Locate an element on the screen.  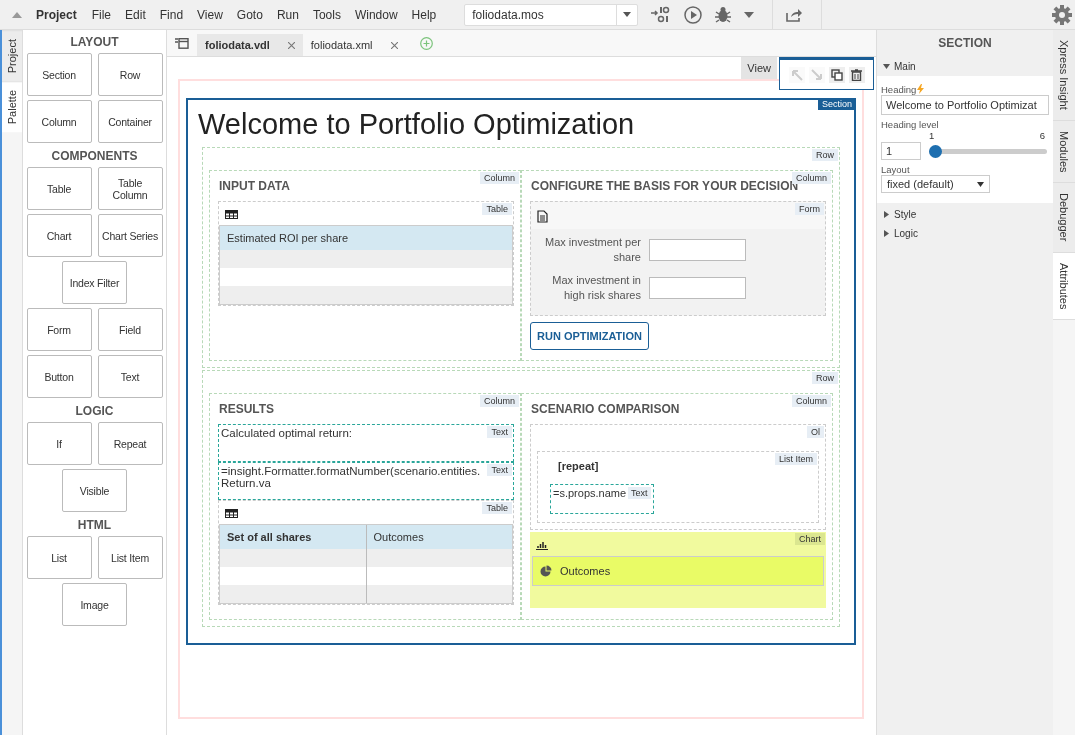
table-frame: Table Set of all shares Outcomes is located at coordinates (366, 552).